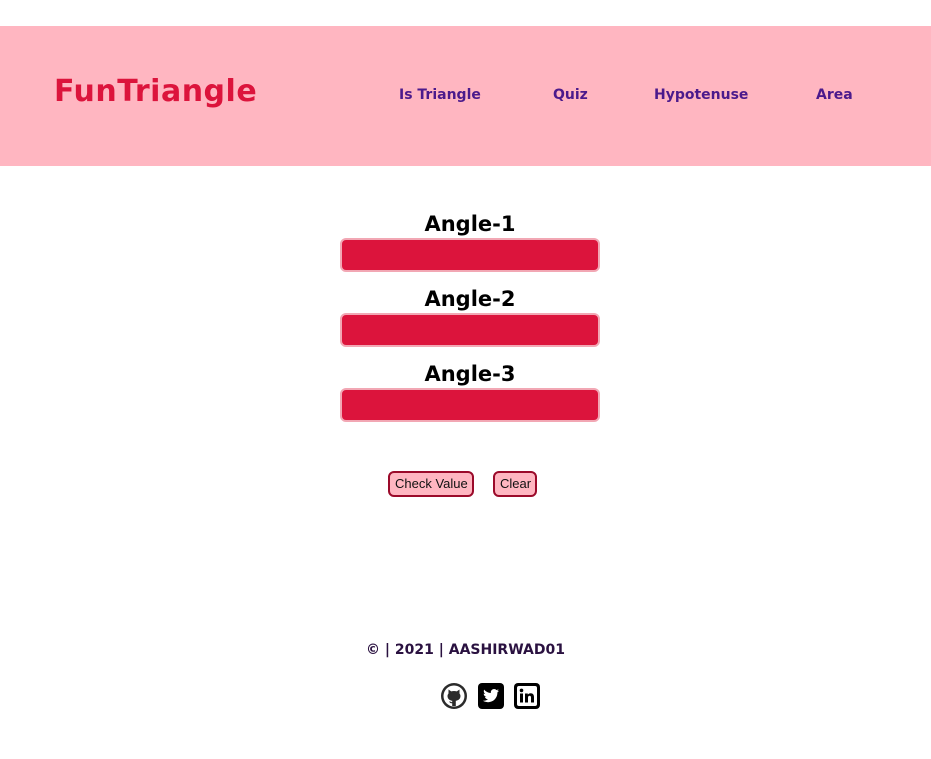 The image size is (931, 759). I want to click on twitter-icon, so click(491, 696).